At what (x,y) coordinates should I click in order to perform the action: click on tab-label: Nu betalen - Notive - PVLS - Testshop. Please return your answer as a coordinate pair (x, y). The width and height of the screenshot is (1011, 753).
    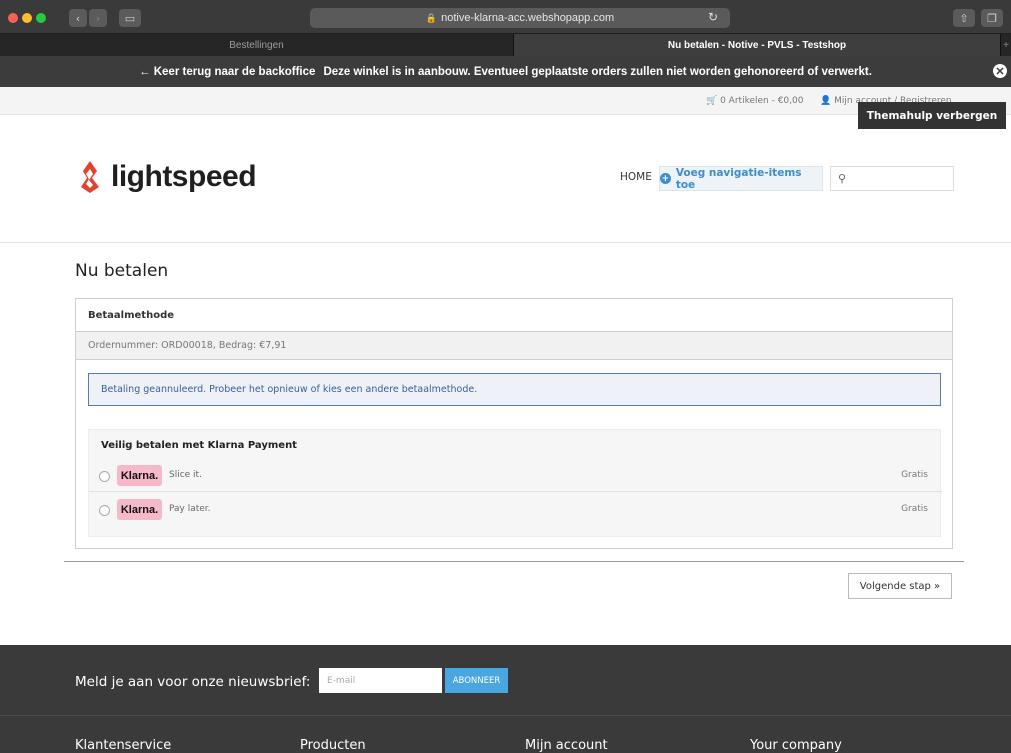
    Looking at the image, I should click on (757, 45).